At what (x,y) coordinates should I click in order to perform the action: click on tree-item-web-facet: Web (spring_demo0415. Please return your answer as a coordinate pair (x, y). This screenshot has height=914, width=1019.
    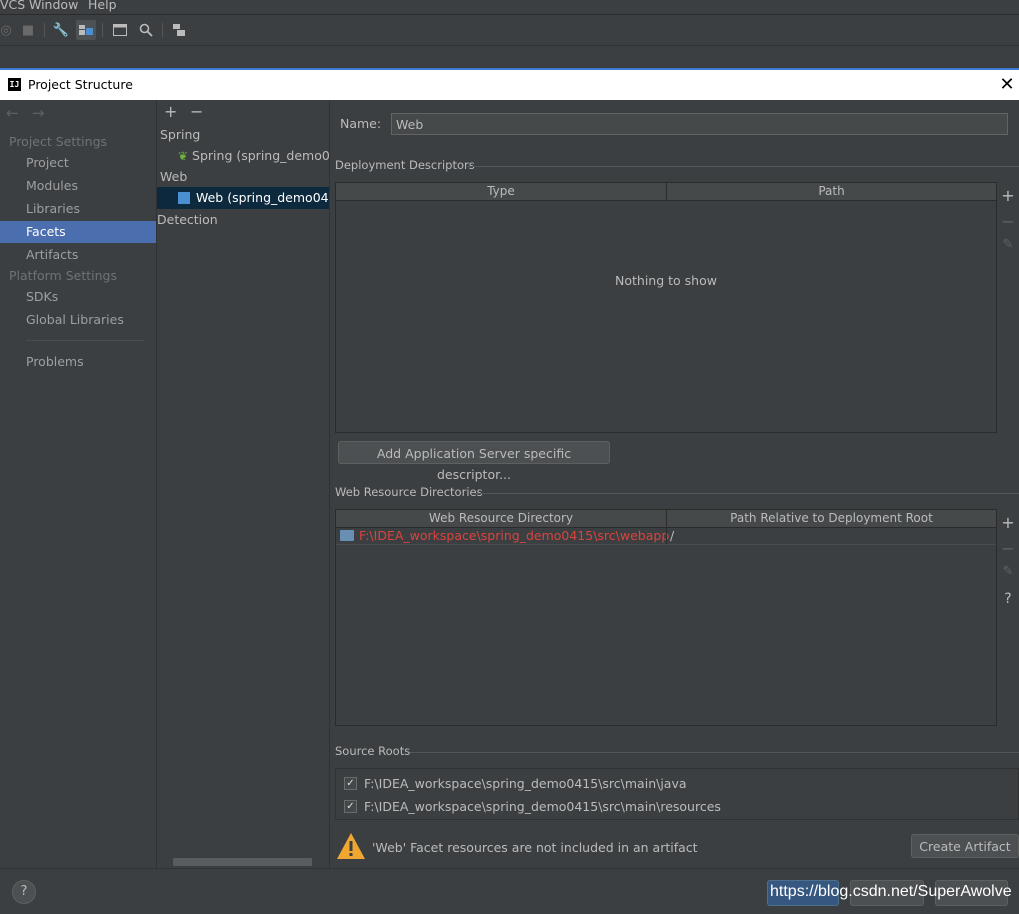
    Looking at the image, I should click on (243, 198).